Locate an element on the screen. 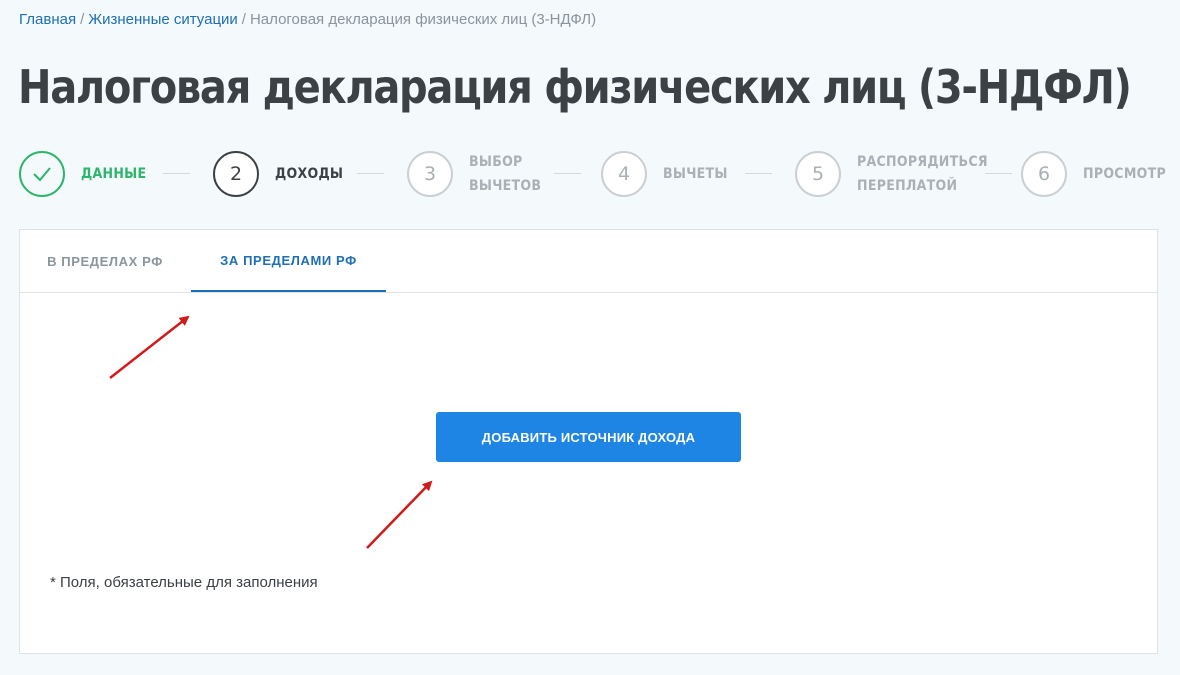 The image size is (1180, 675). step-label-text: ВЫЧЕТЫ is located at coordinates (695, 174).